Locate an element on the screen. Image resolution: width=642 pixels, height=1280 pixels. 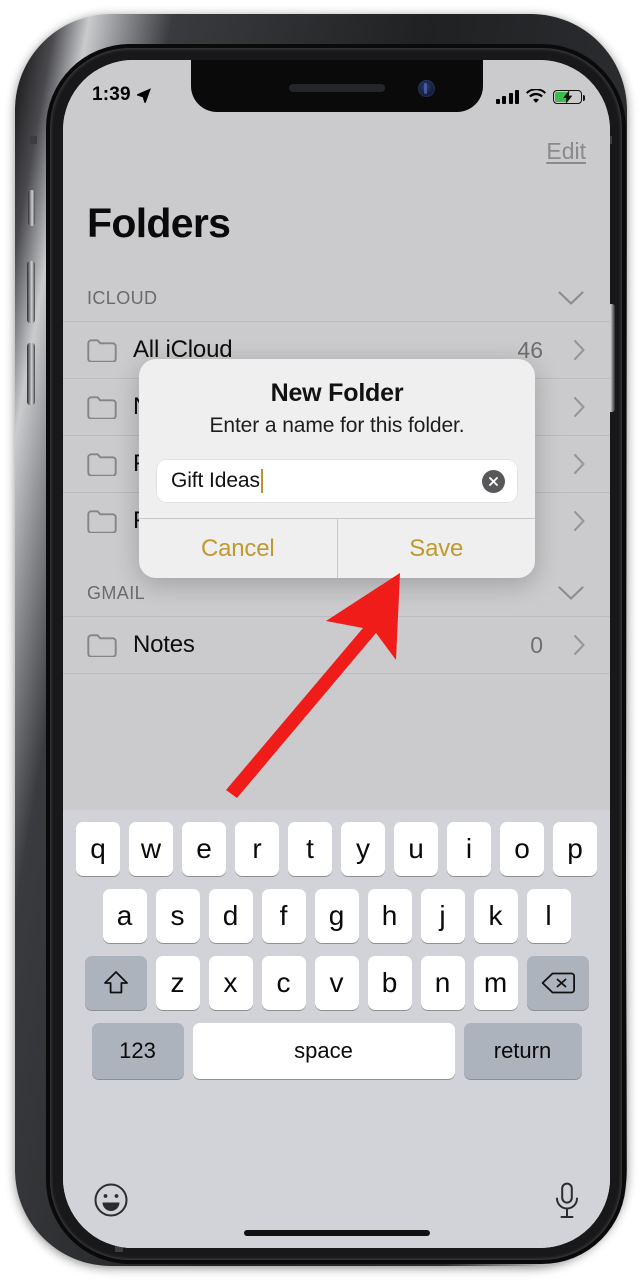
key-y: y is located at coordinates (363, 849).